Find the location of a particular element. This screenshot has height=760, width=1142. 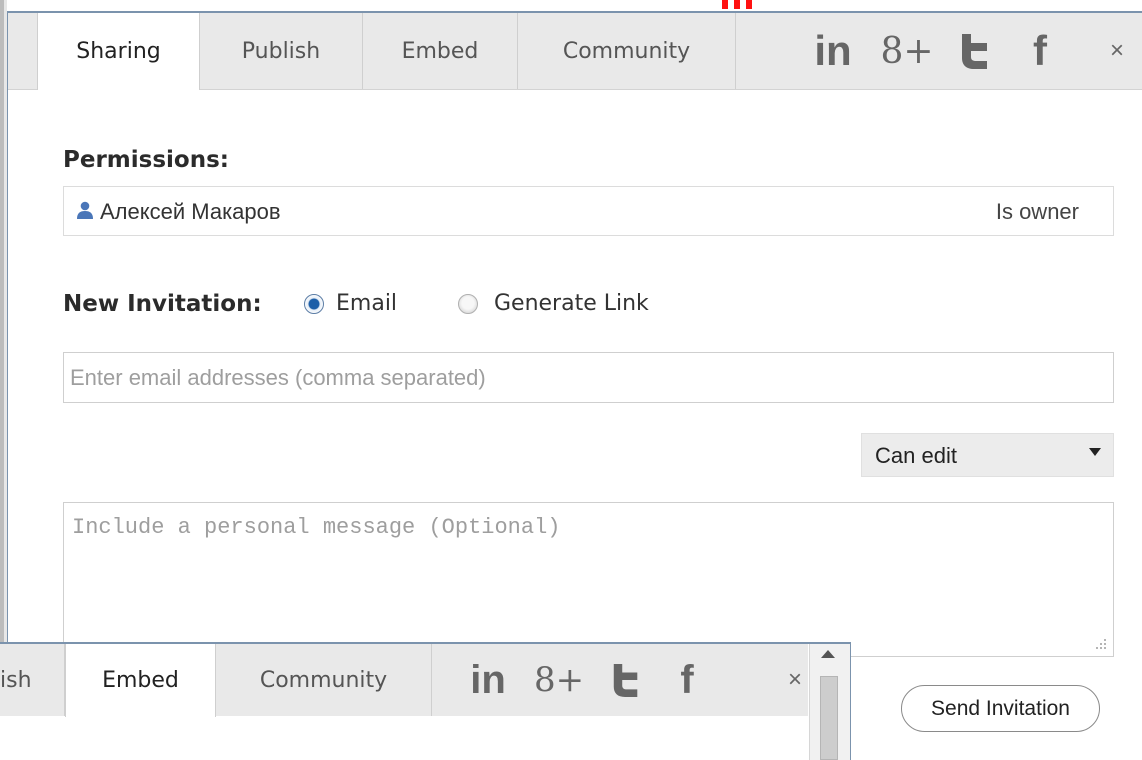

generate-link-radio-label: Generate Link is located at coordinates (571, 303).